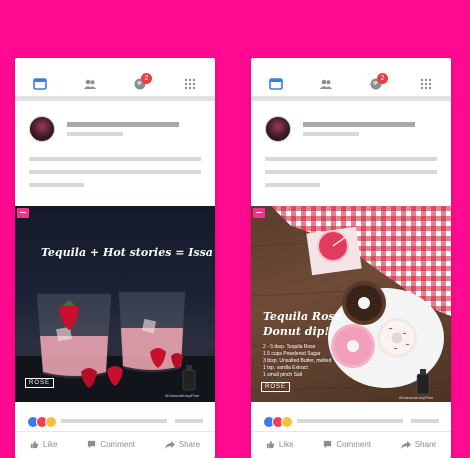  What do you see at coordinates (302, 316) in the screenshot?
I see `post-image-headline-line1: Tequila Rose` at bounding box center [302, 316].